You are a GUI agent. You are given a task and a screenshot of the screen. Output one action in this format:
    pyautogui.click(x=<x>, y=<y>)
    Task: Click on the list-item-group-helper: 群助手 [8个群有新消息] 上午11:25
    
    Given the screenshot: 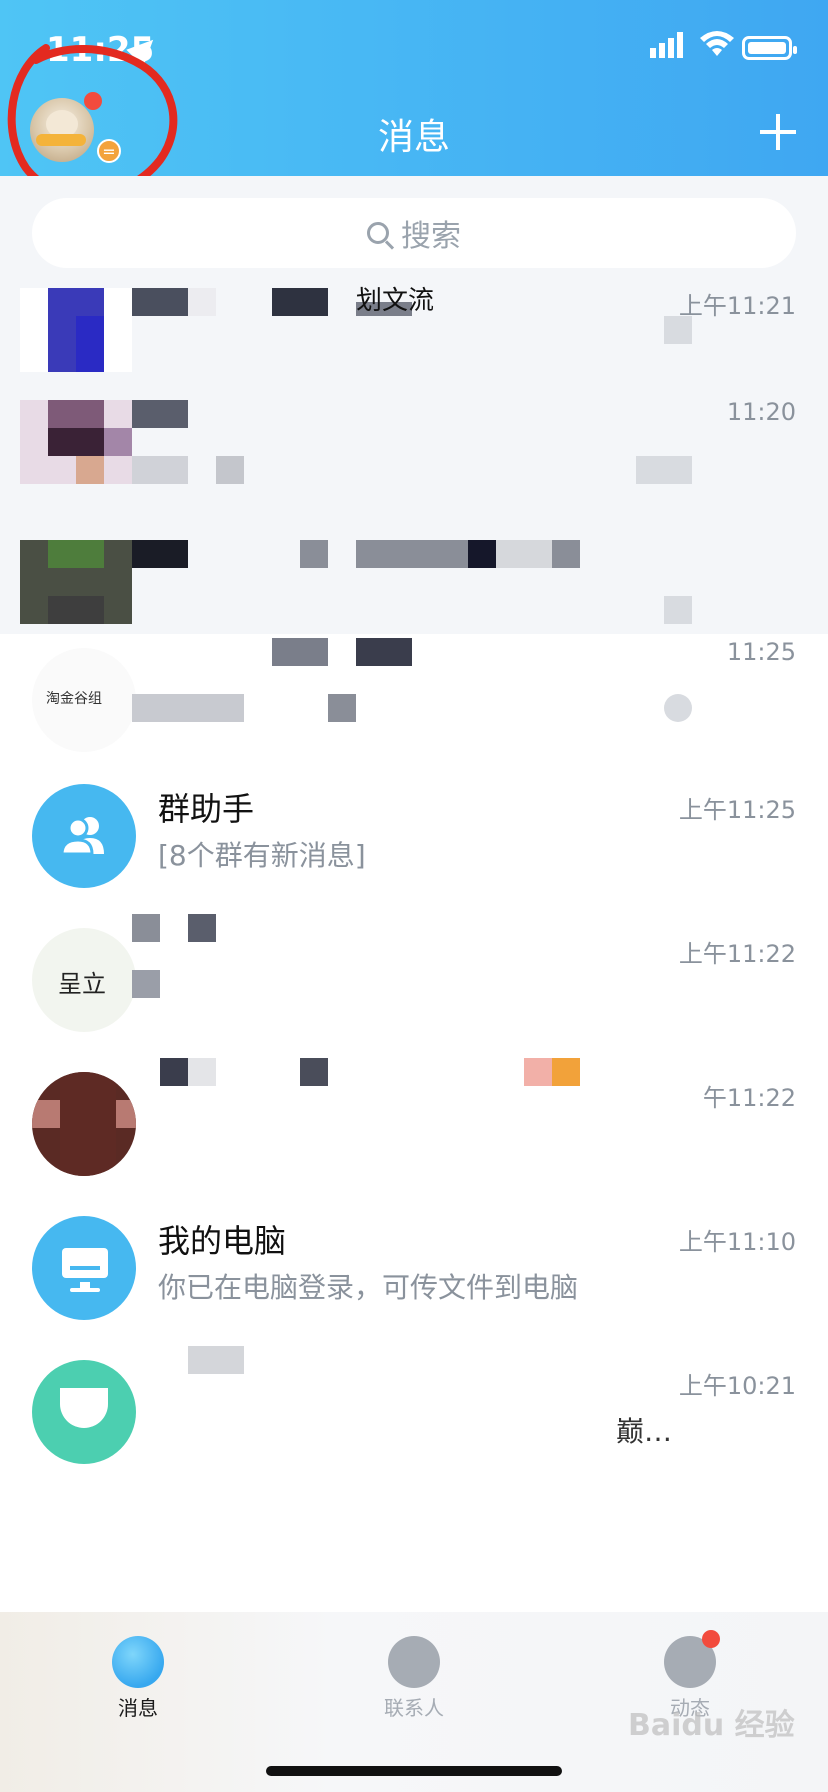 What is the action you would take?
    pyautogui.click(x=414, y=834)
    